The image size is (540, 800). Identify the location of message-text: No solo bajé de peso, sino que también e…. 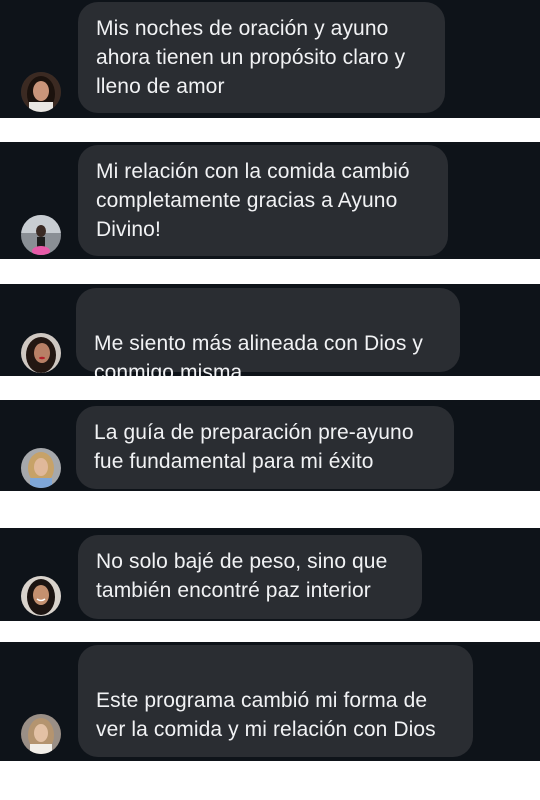
(242, 576).